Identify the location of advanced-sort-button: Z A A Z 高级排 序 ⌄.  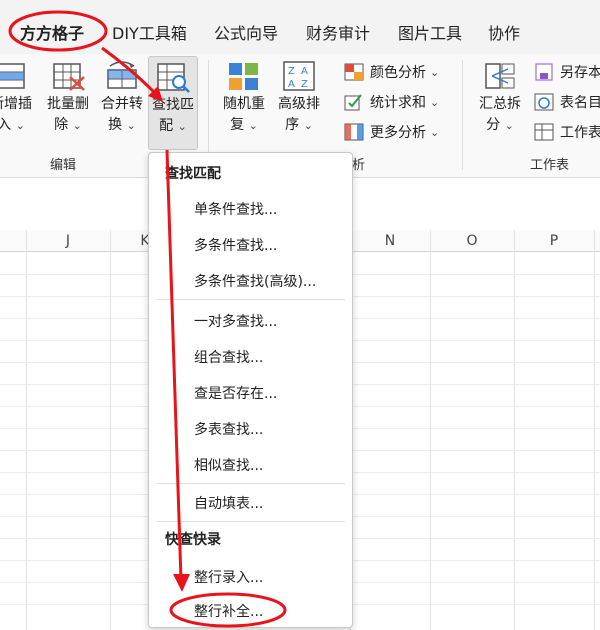
(299, 98).